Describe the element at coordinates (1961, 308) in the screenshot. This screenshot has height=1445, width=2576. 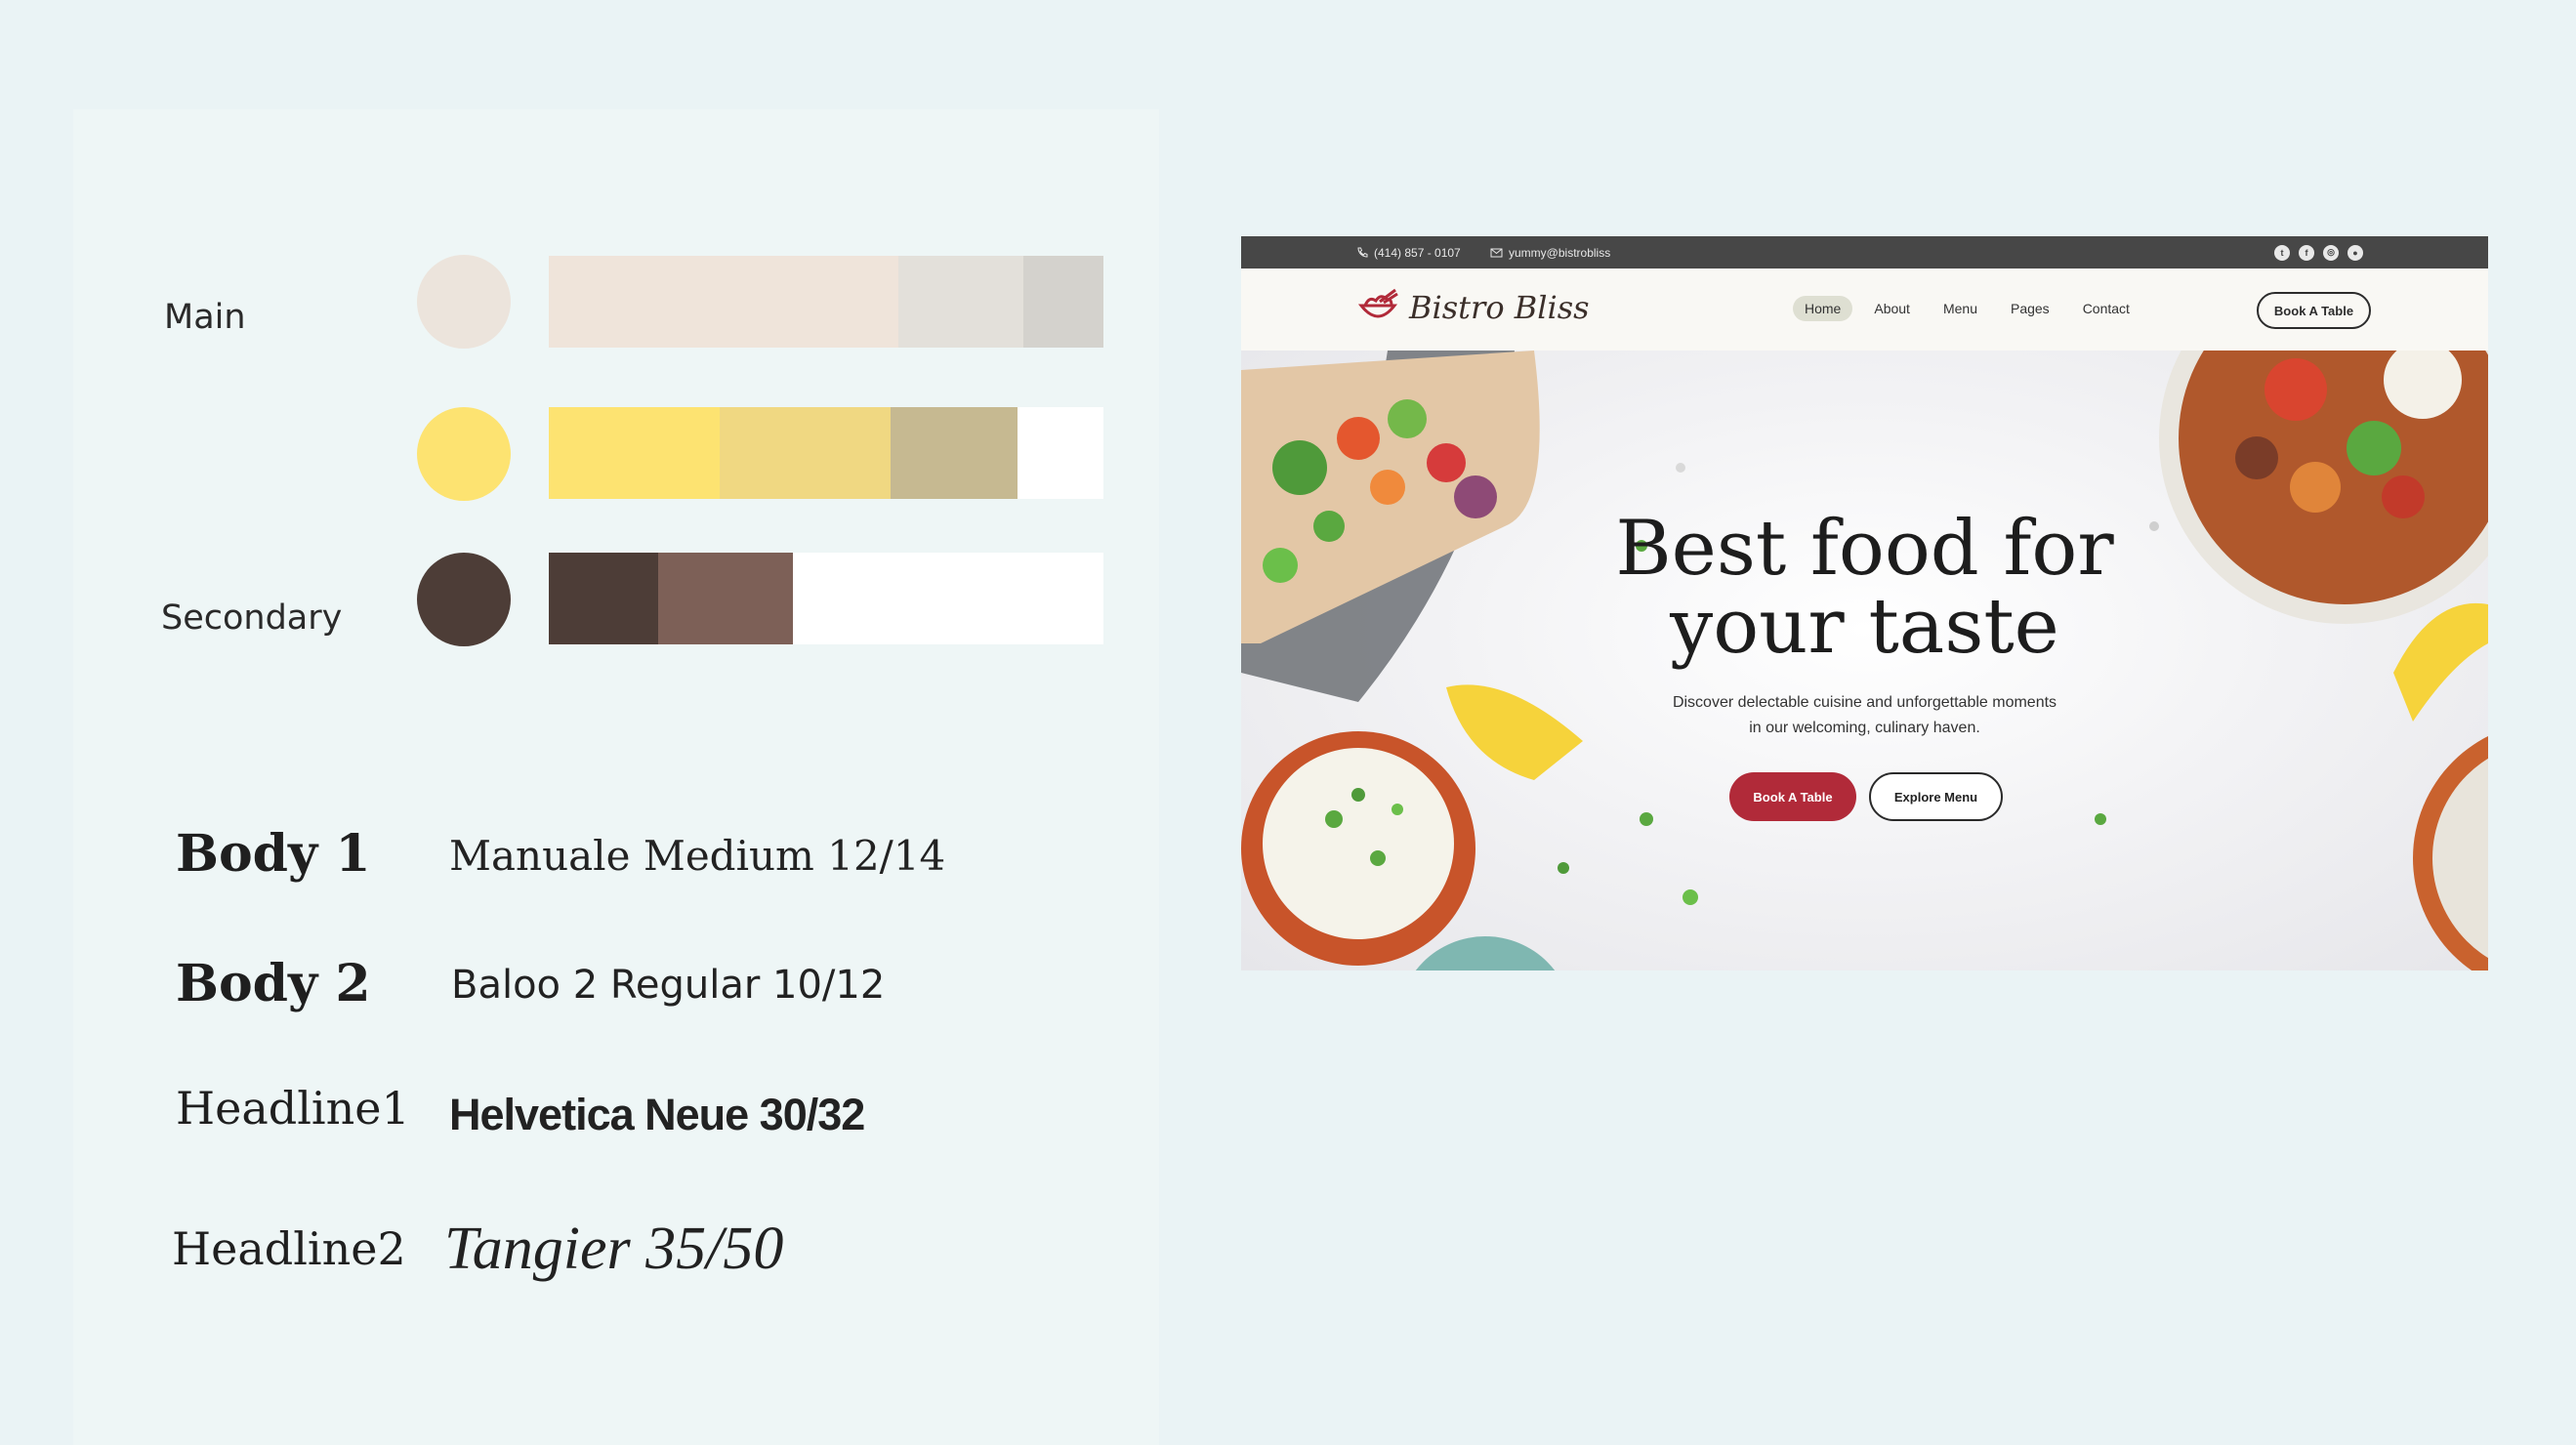
I see `nav-menu: Menu` at that location.